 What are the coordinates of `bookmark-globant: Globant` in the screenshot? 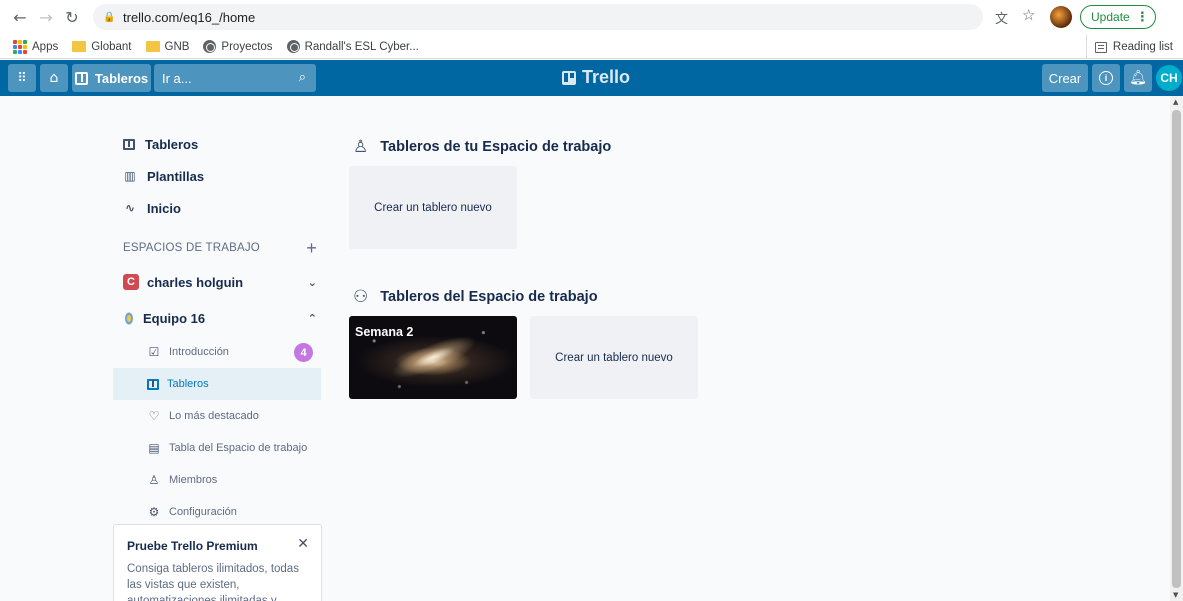 It's located at (102, 46).